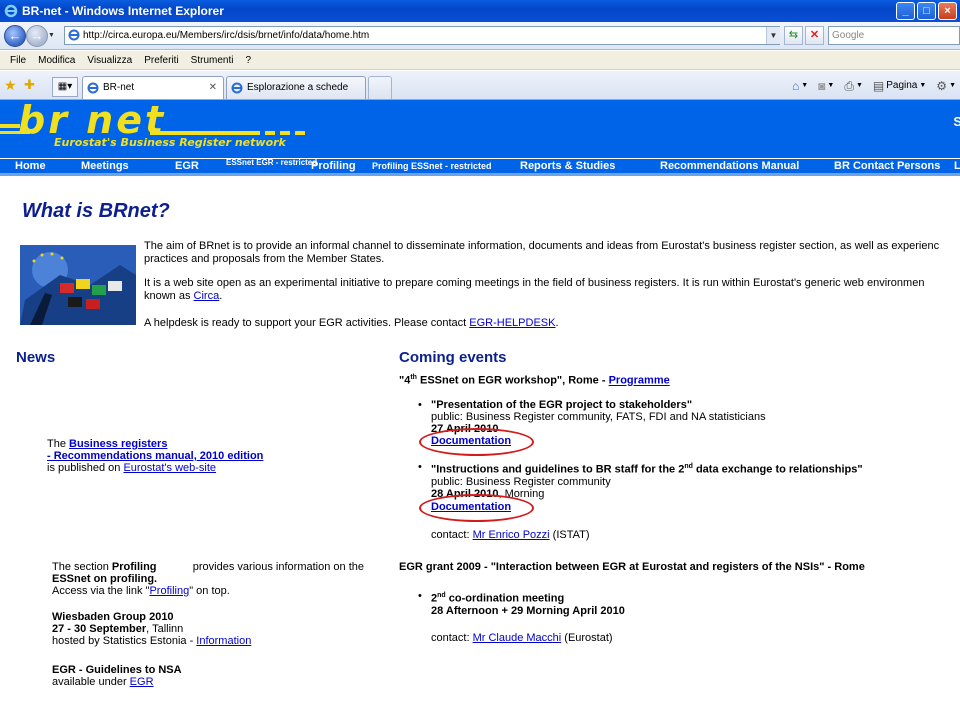  I want to click on page-menu-label: Pagina, so click(902, 85).